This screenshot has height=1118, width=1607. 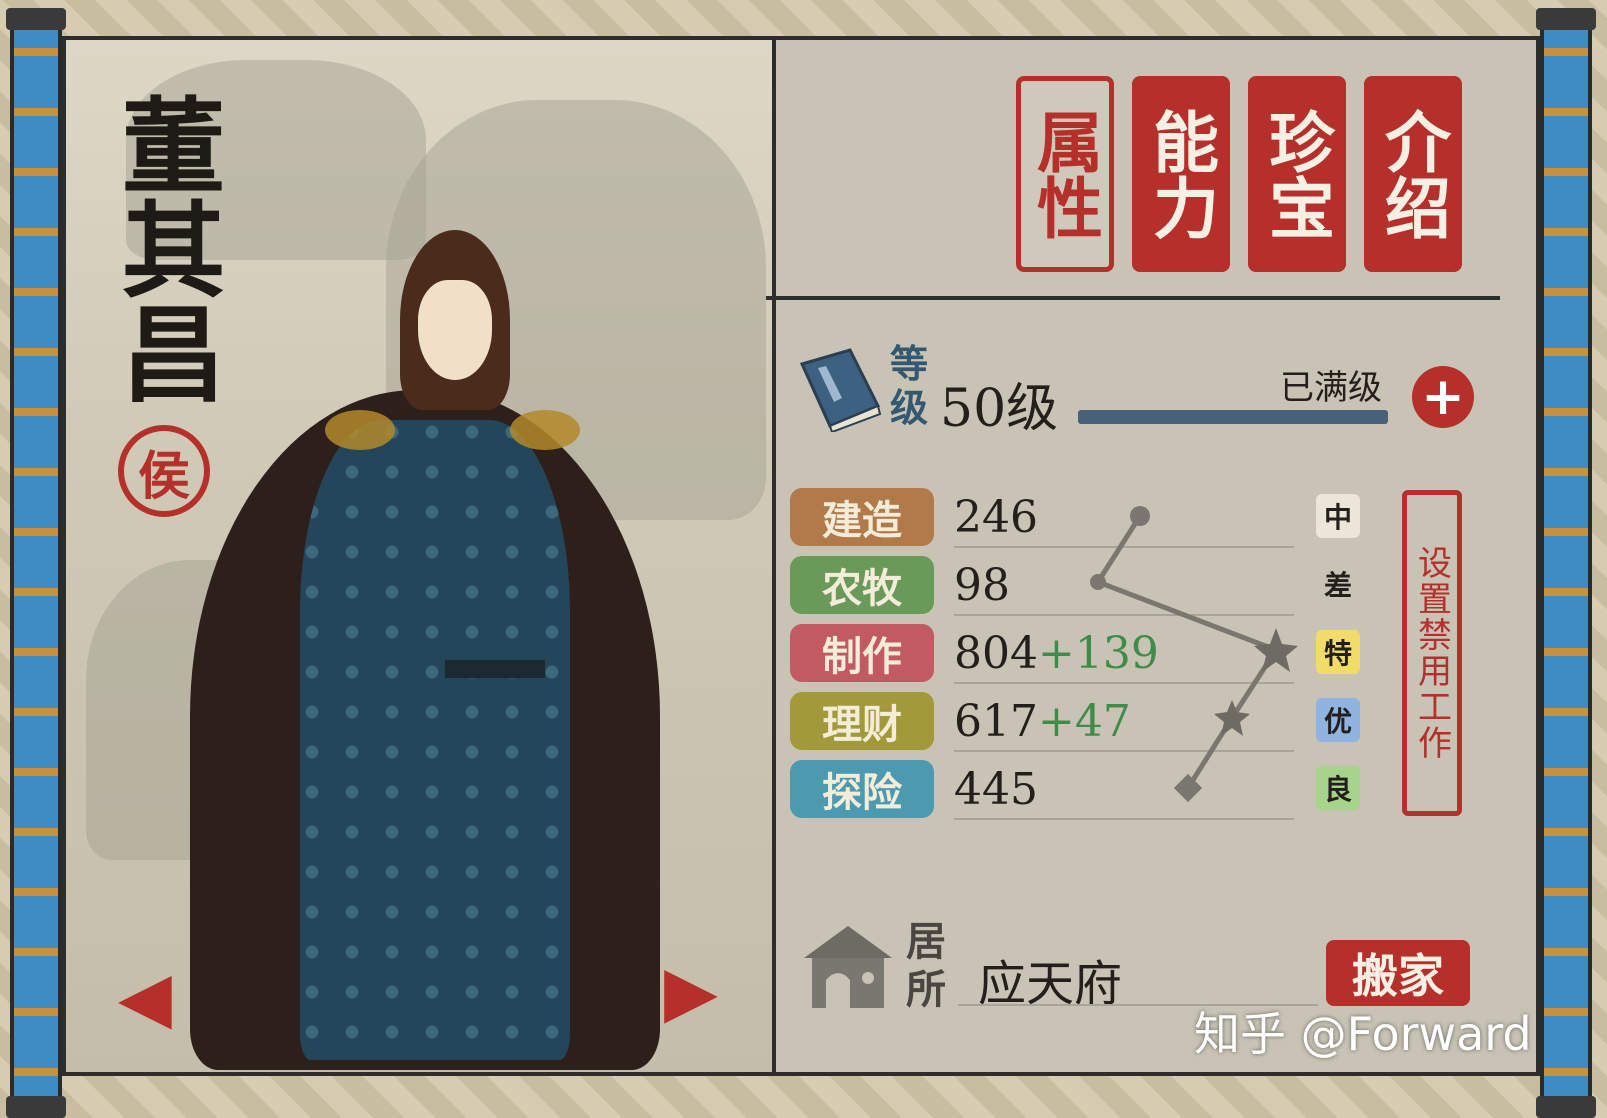 I want to click on level-status: 已满级, so click(x=1331, y=388).